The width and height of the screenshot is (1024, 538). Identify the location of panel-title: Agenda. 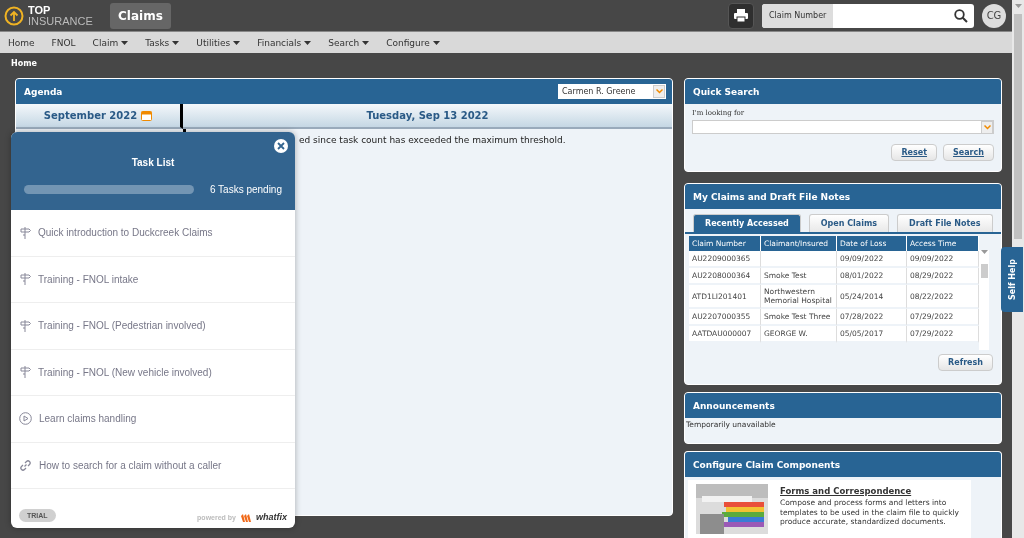
(43, 91).